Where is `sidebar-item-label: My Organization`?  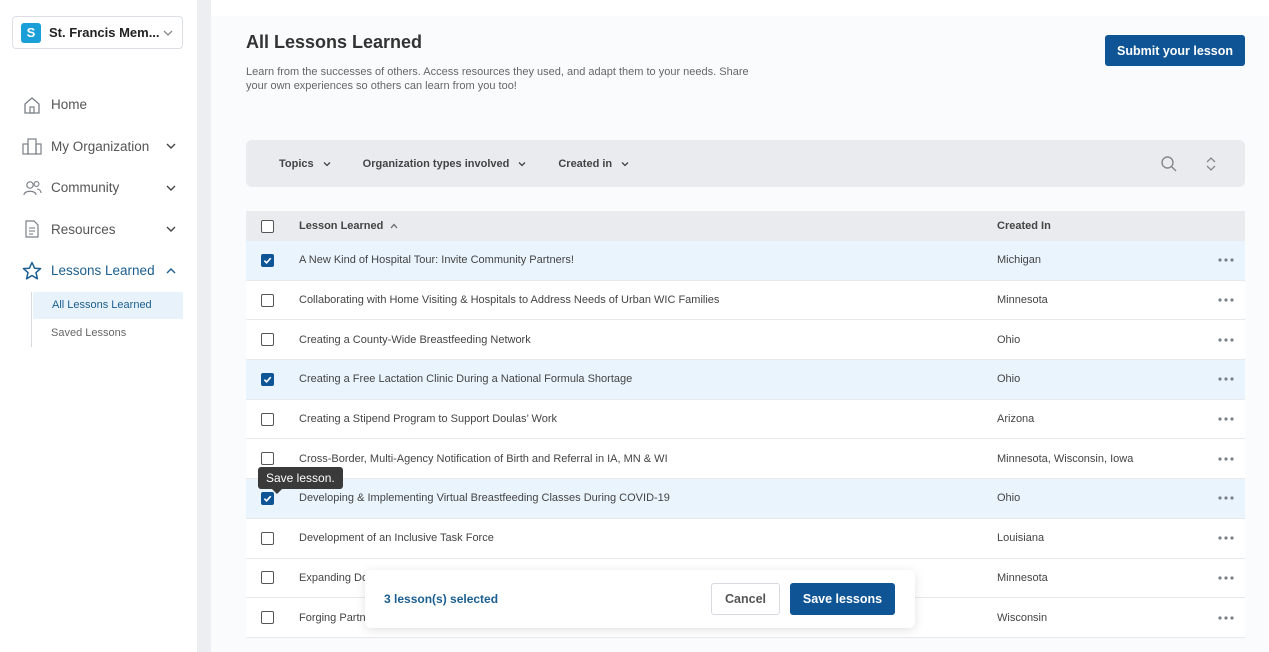 sidebar-item-label: My Organization is located at coordinates (100, 146).